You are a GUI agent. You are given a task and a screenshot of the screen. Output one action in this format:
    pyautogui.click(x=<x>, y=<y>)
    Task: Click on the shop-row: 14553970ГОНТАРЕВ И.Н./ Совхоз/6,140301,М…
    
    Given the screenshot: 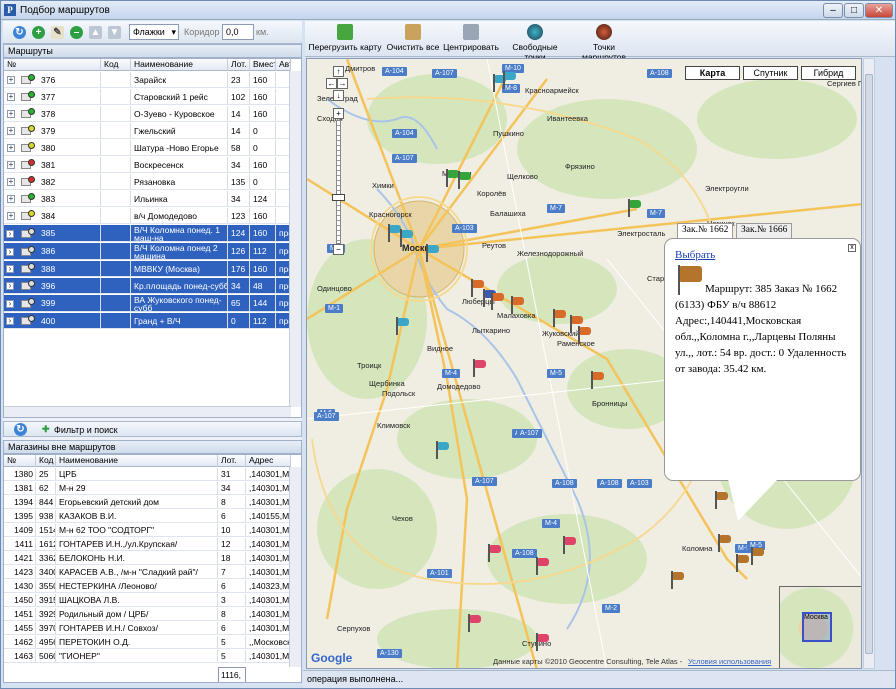 What is the action you would take?
    pyautogui.click(x=147, y=628)
    